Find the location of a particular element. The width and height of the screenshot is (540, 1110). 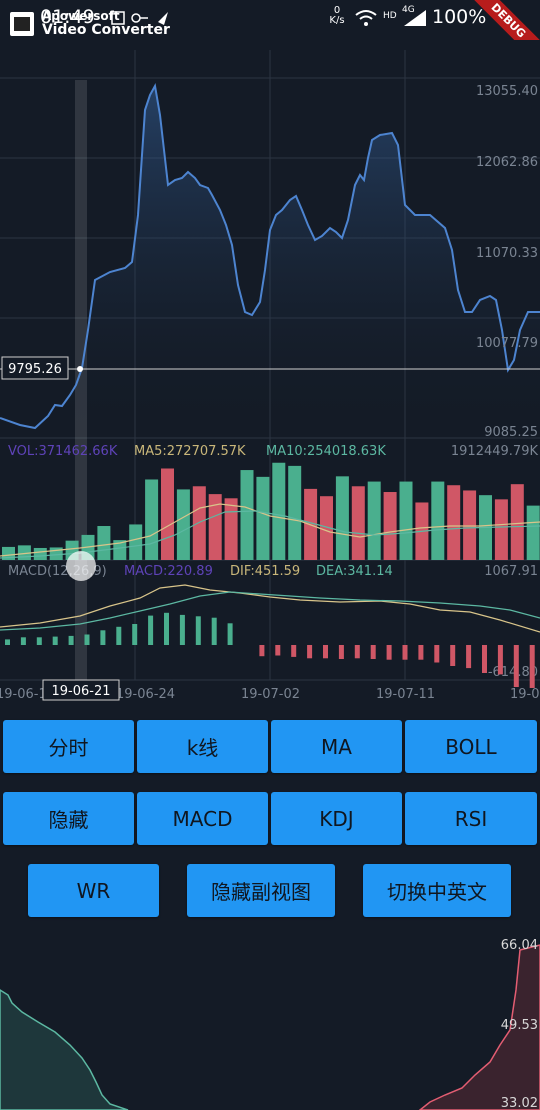

hide-button: 隐藏 is located at coordinates (68, 818).